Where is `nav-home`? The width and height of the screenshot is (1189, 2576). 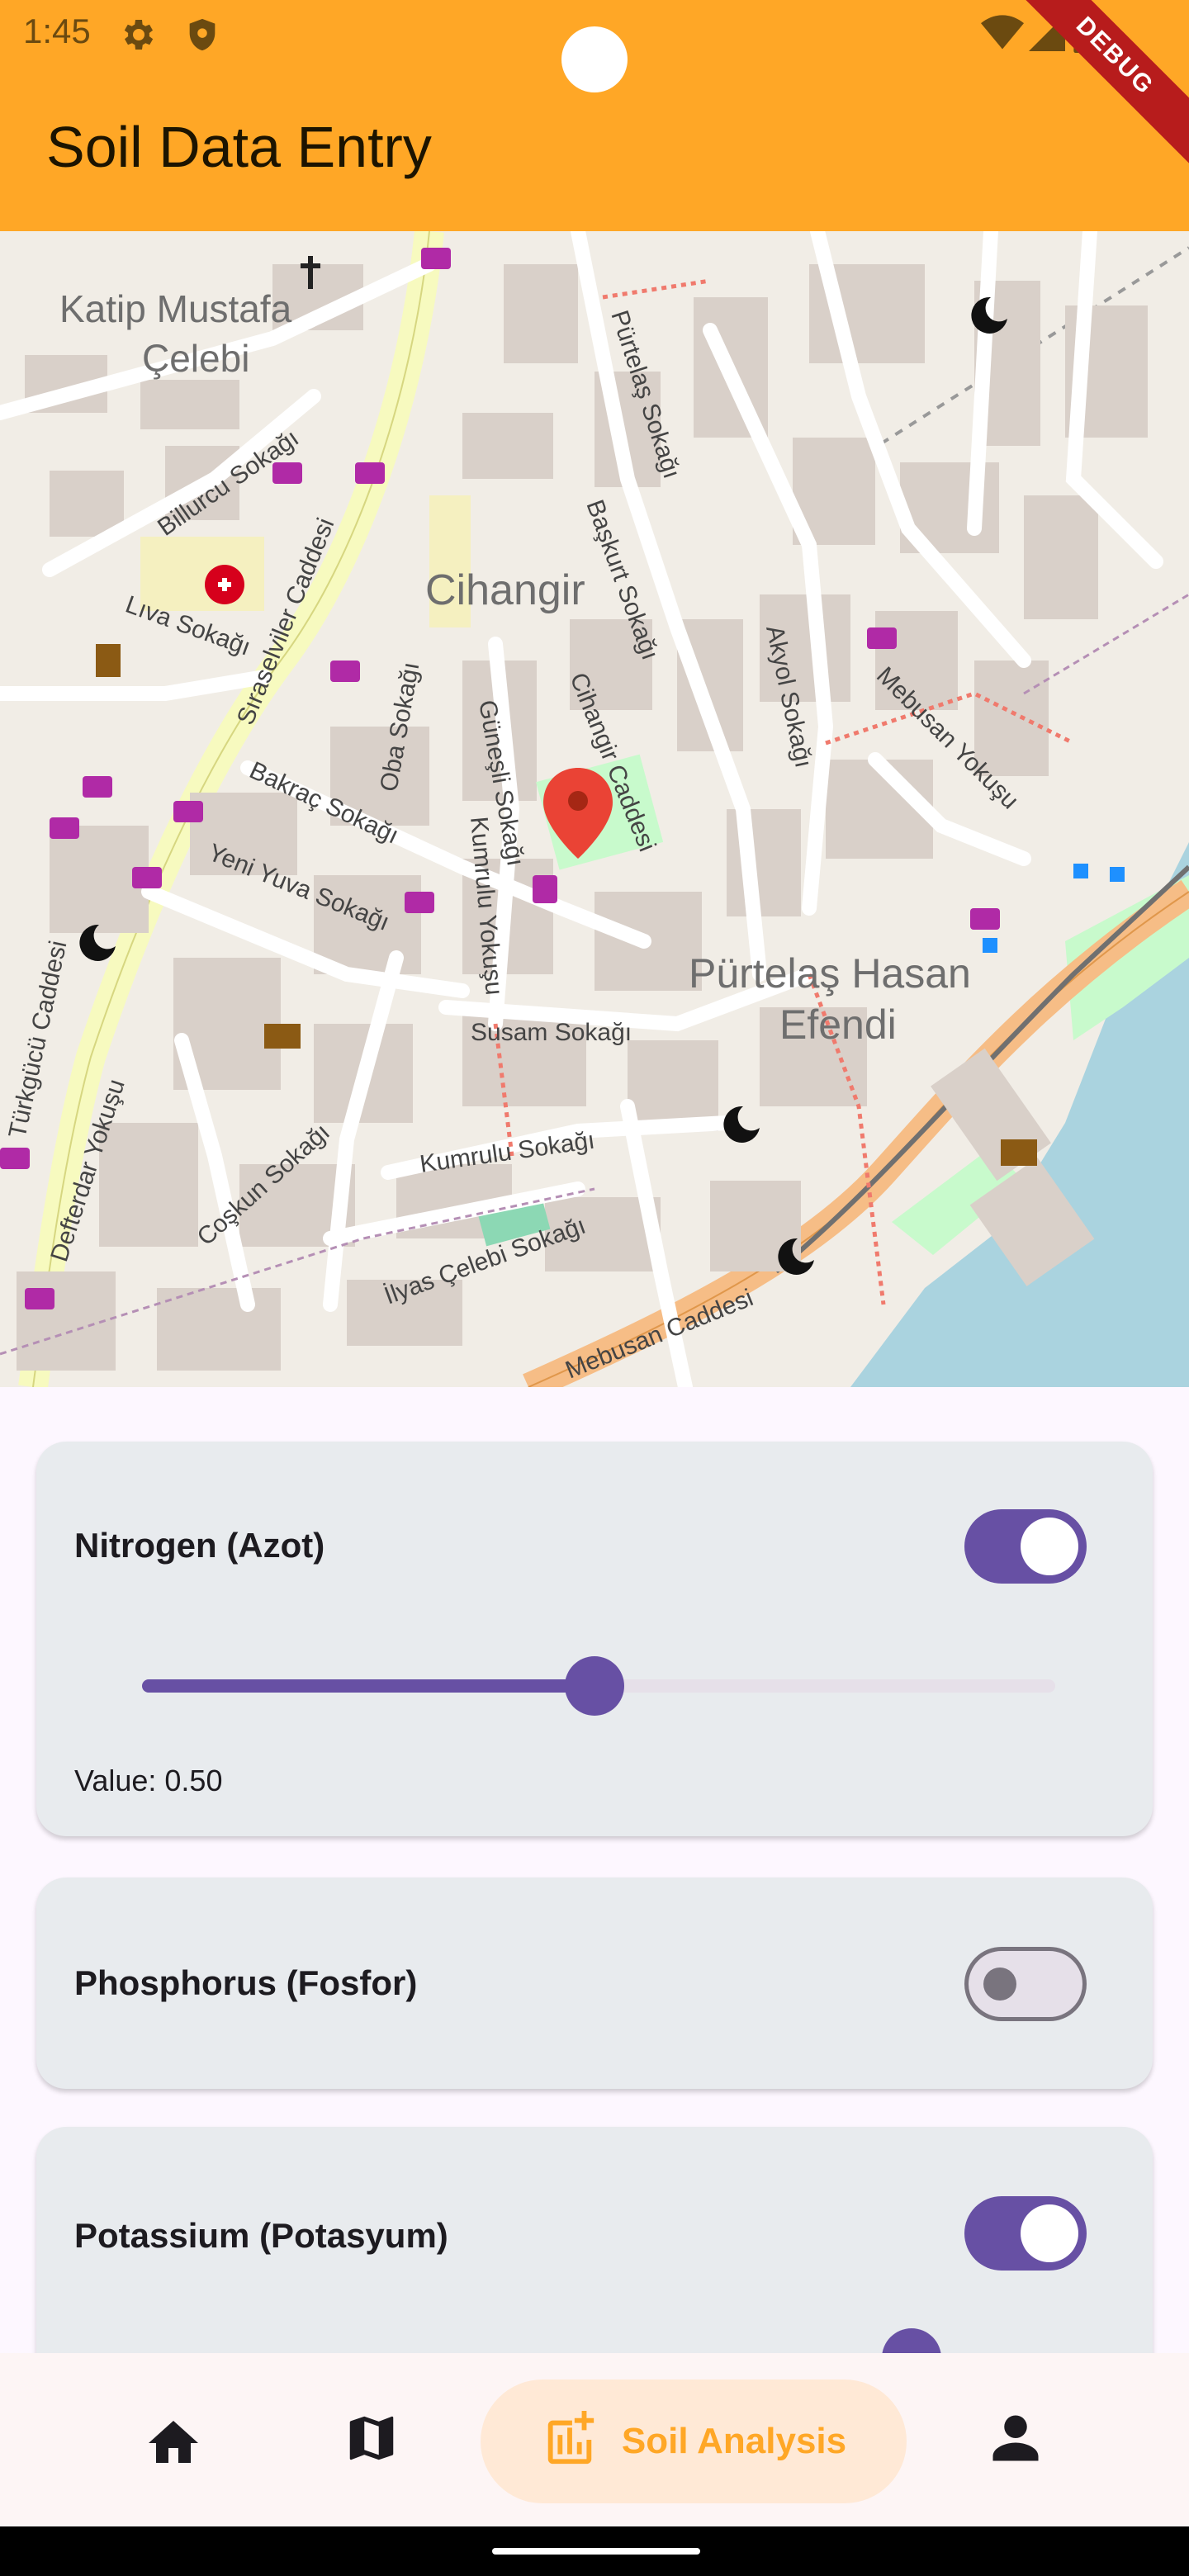
nav-home is located at coordinates (173, 2439).